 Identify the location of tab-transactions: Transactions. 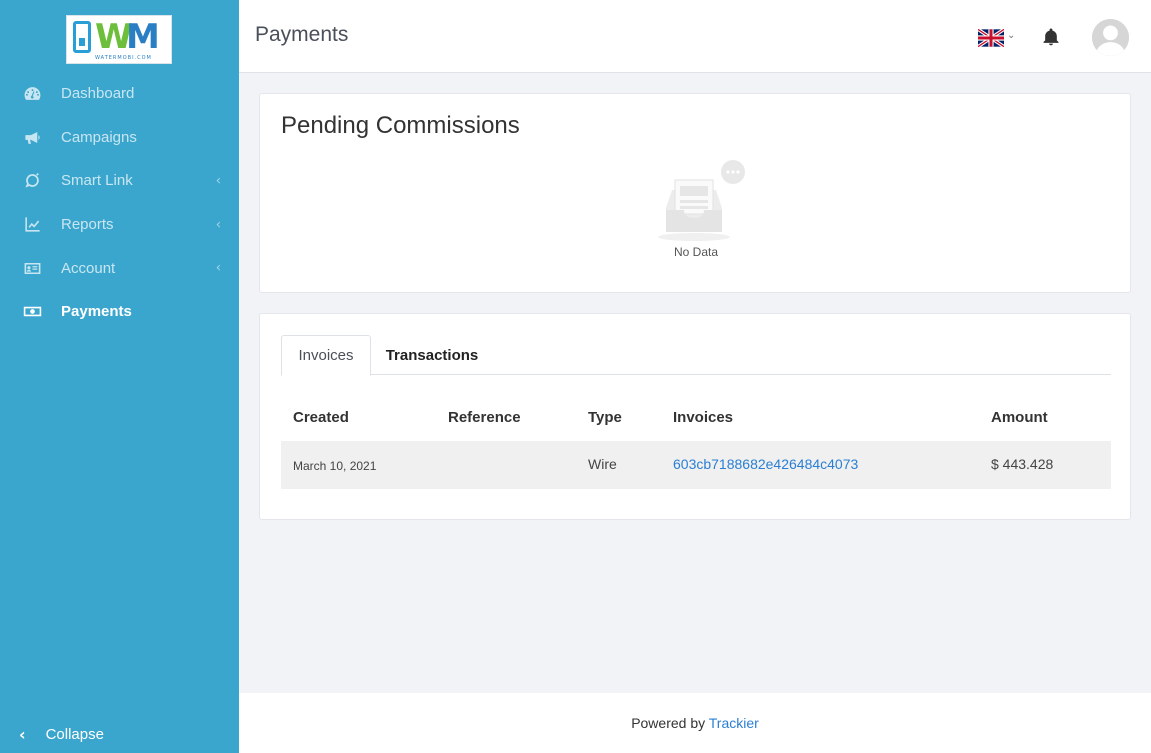
(432, 355).